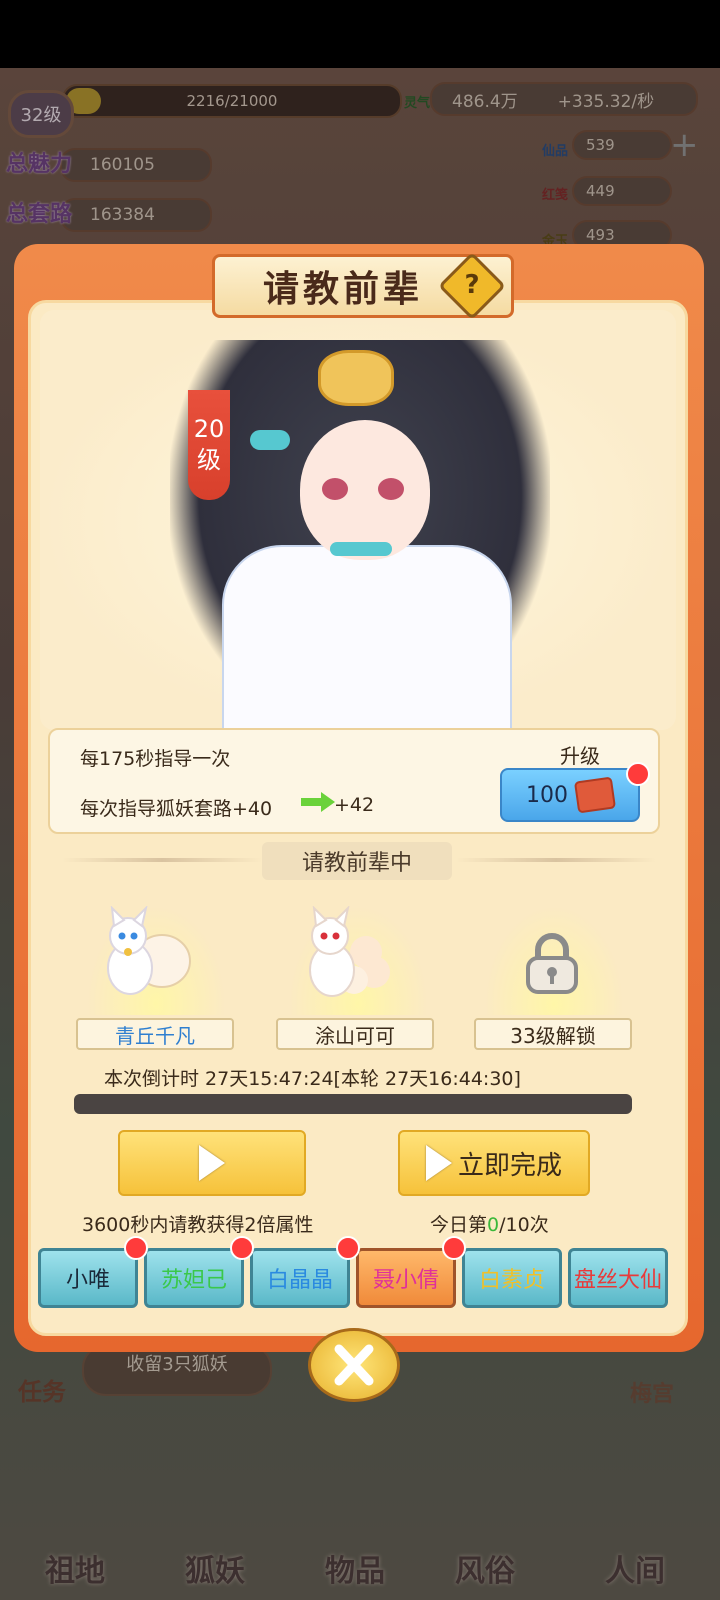 The width and height of the screenshot is (720, 1600). Describe the element at coordinates (357, 861) in the screenshot. I see `section-title: 请教前辈中` at that location.